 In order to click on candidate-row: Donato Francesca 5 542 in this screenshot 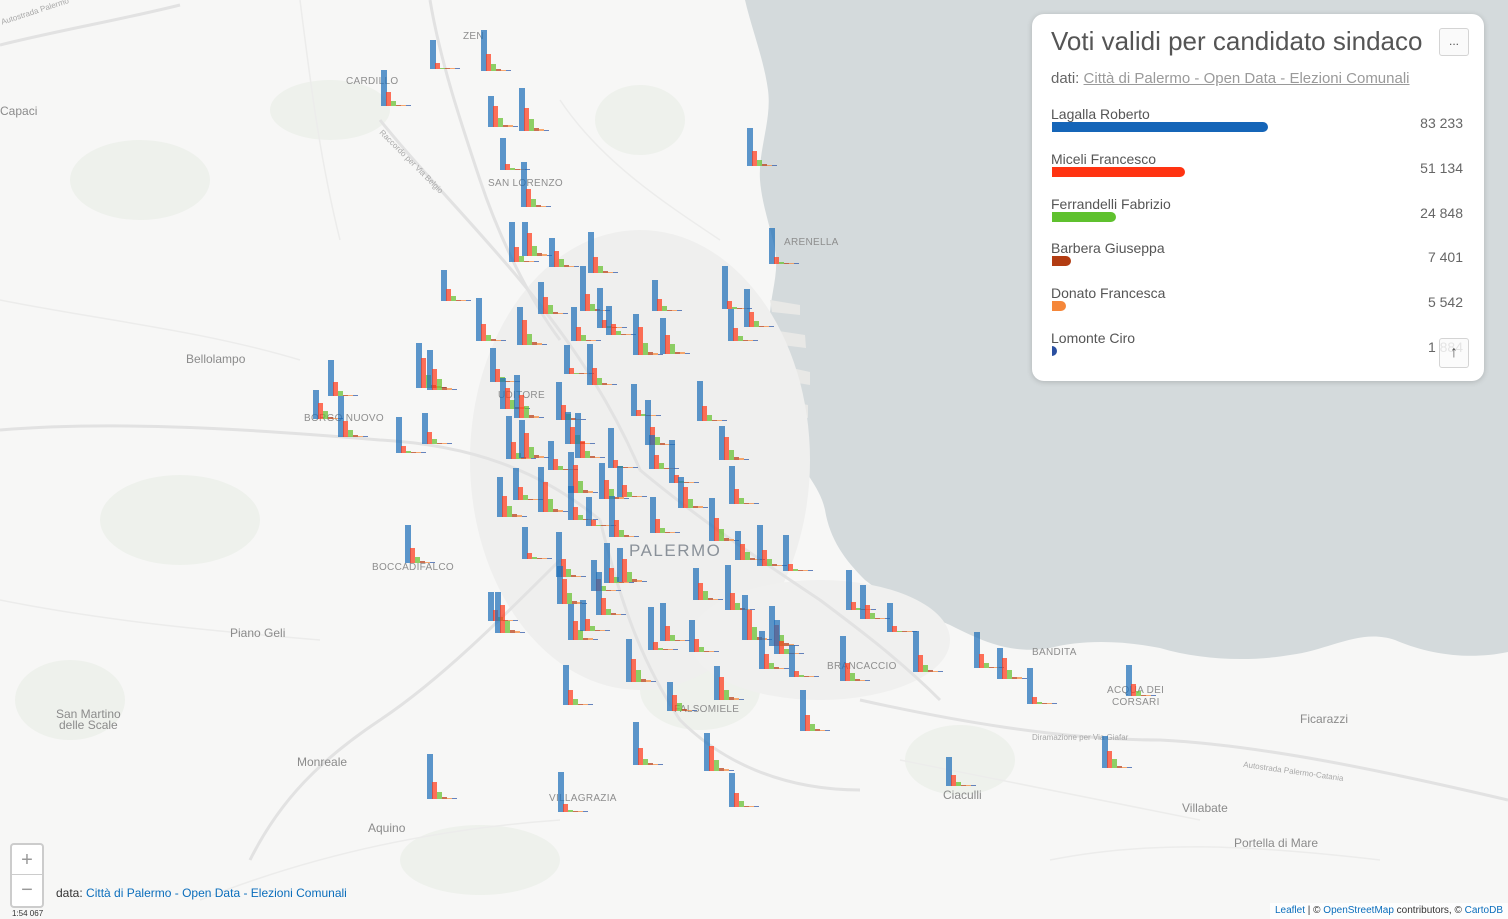, I will do `click(1257, 307)`.